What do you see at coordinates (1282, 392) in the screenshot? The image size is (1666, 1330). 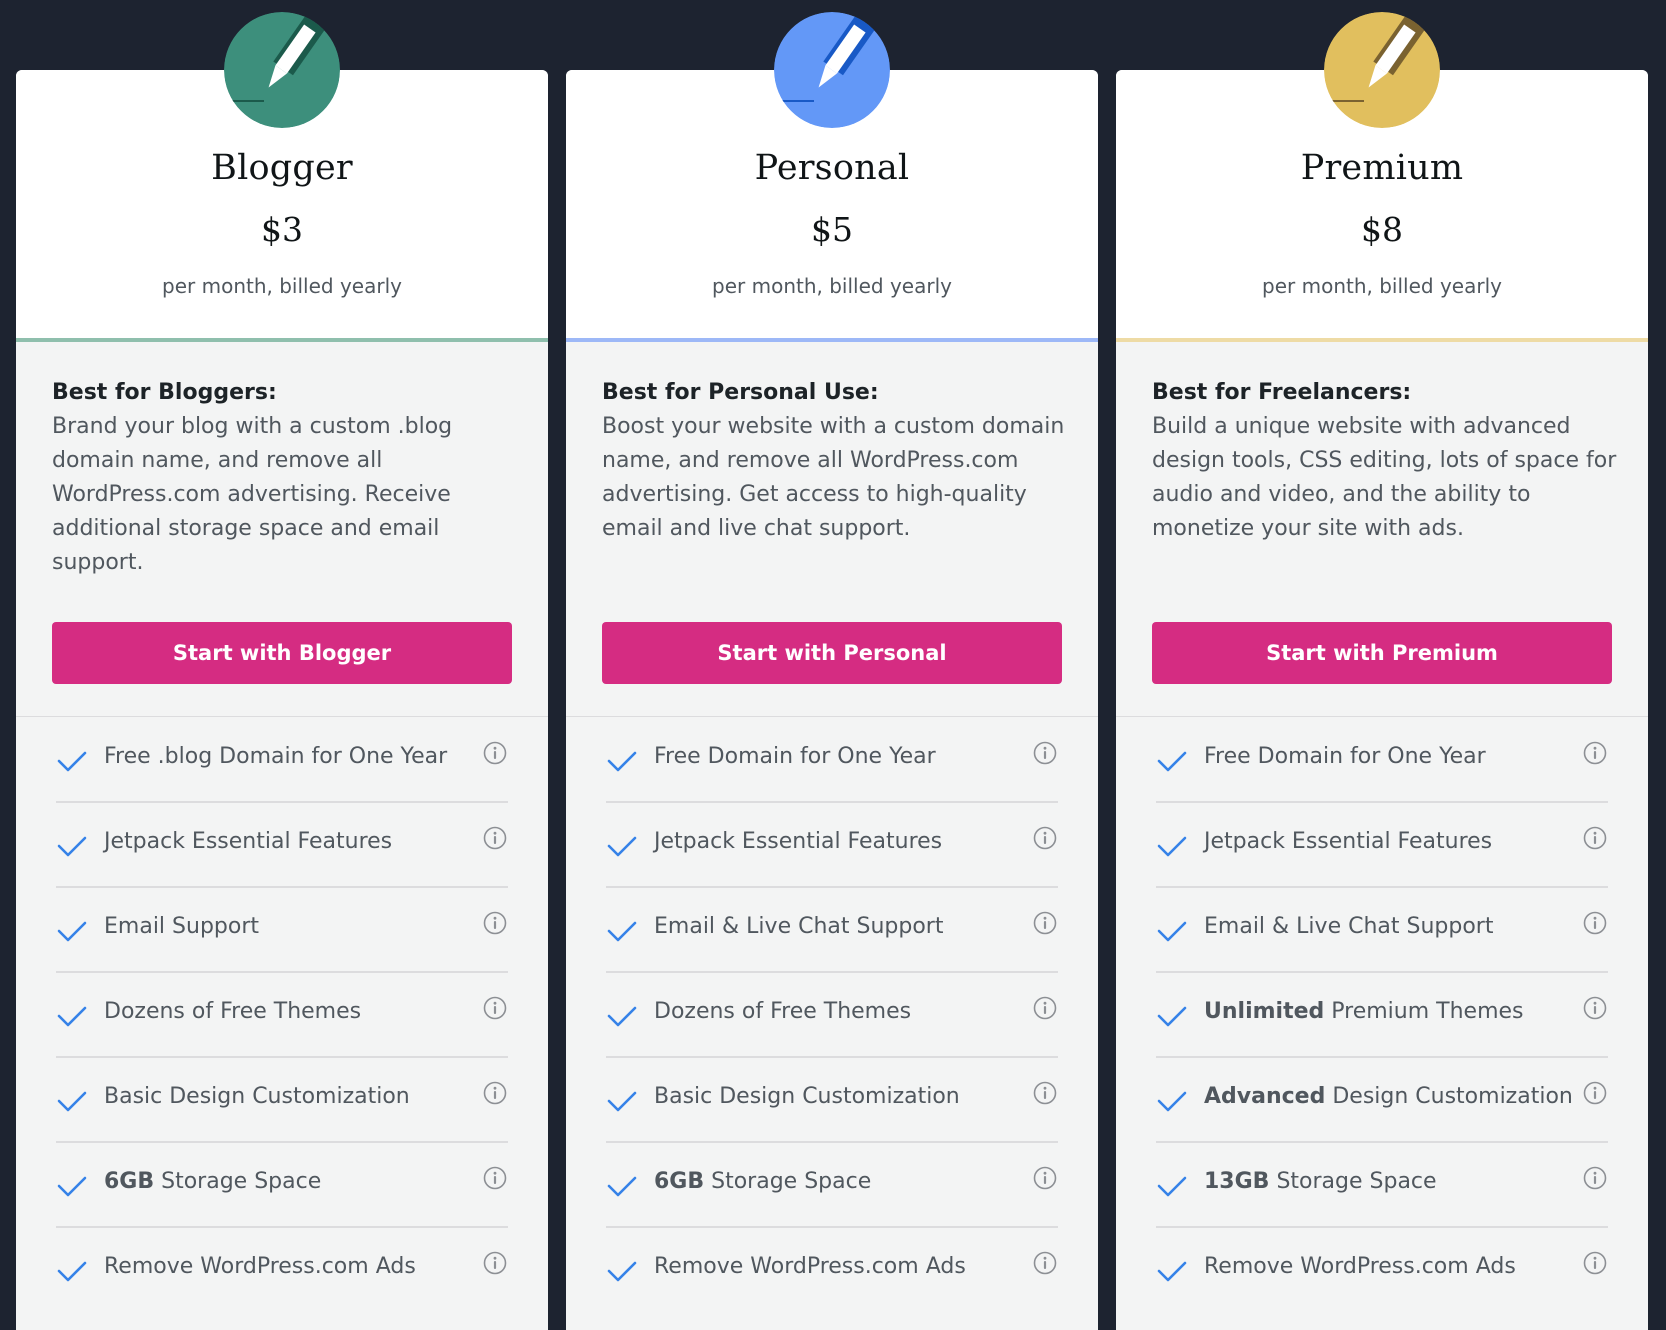 I see `best-for-title: Best for Freelancers:` at bounding box center [1282, 392].